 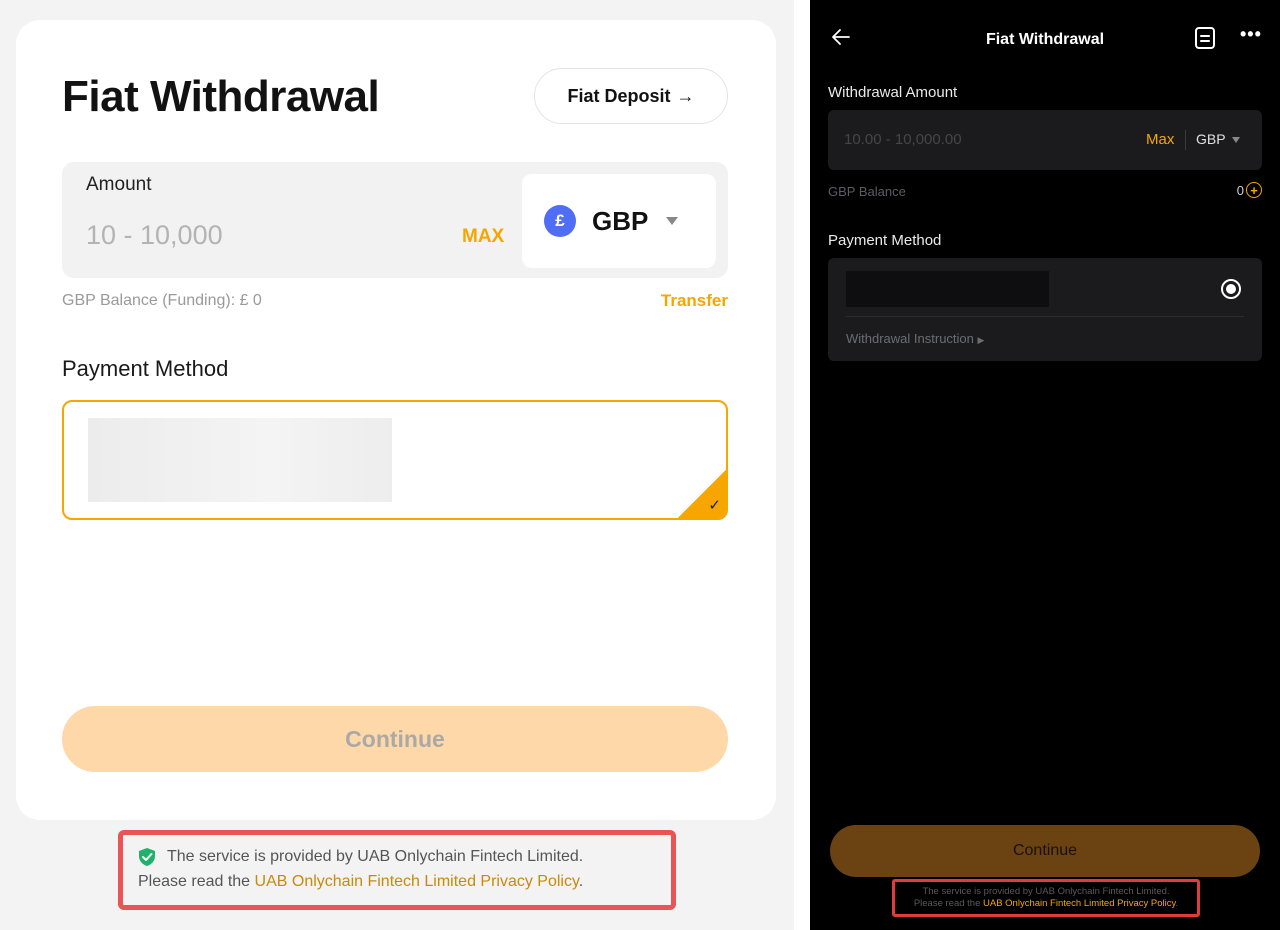 What do you see at coordinates (948, 903) in the screenshot?
I see `mobile-privacy-prefix: Please read the` at bounding box center [948, 903].